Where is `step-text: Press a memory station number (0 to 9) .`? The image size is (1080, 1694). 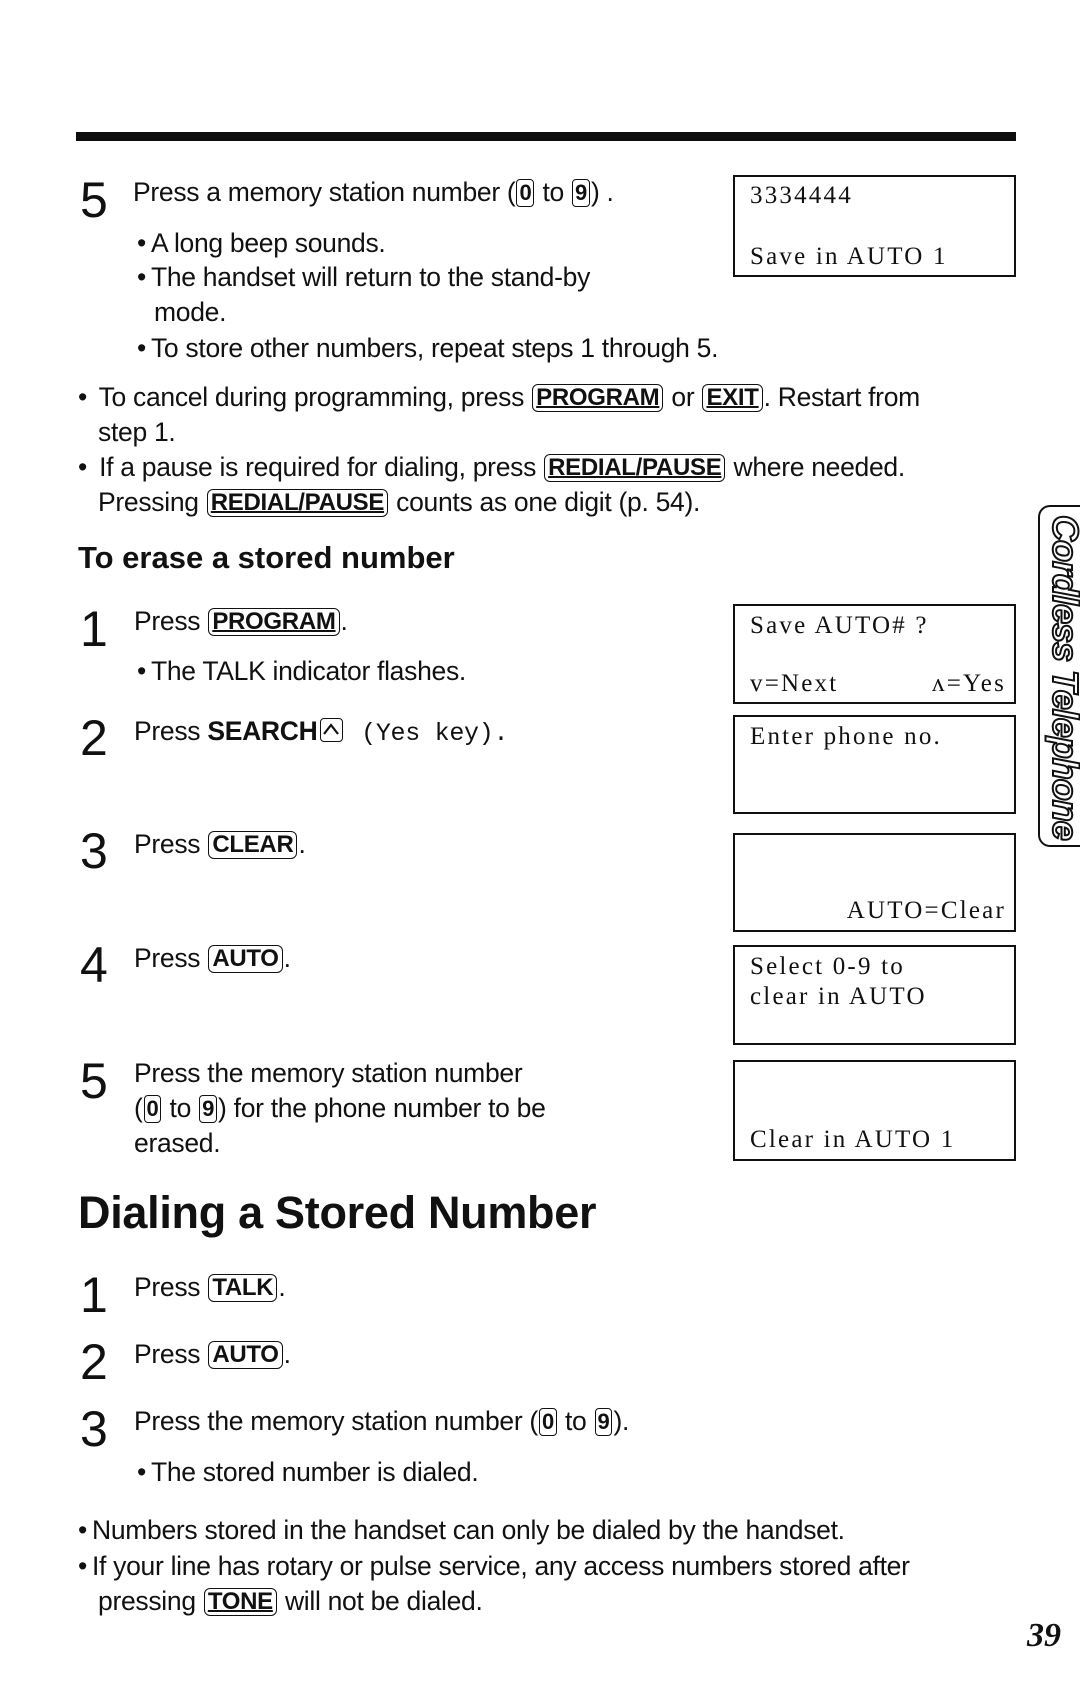
step-text: Press a memory station number (0 to 9) . is located at coordinates (373, 192).